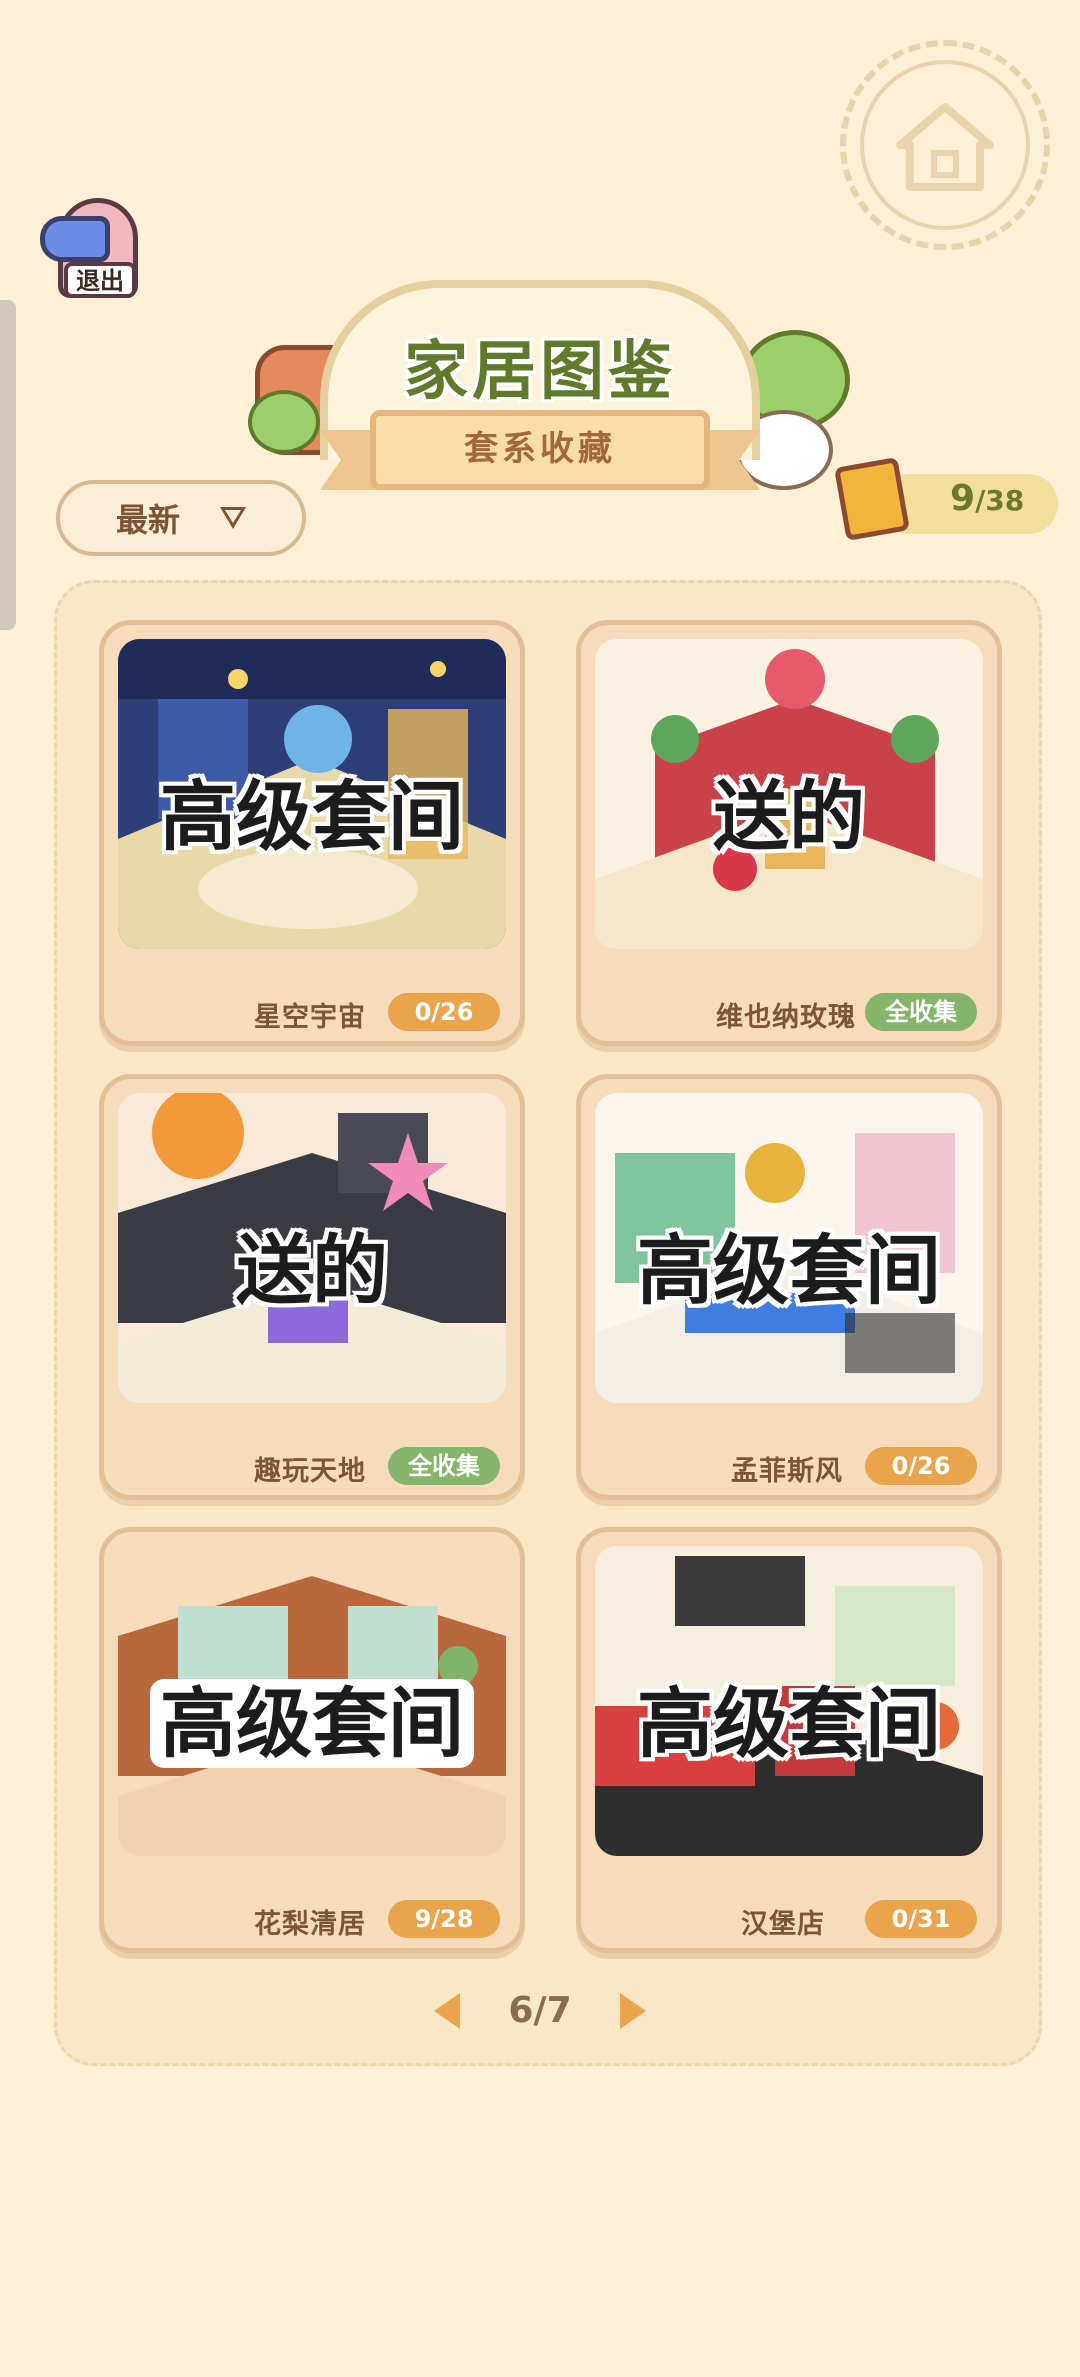 The width and height of the screenshot is (1080, 2377). I want to click on home-button, so click(945, 145).